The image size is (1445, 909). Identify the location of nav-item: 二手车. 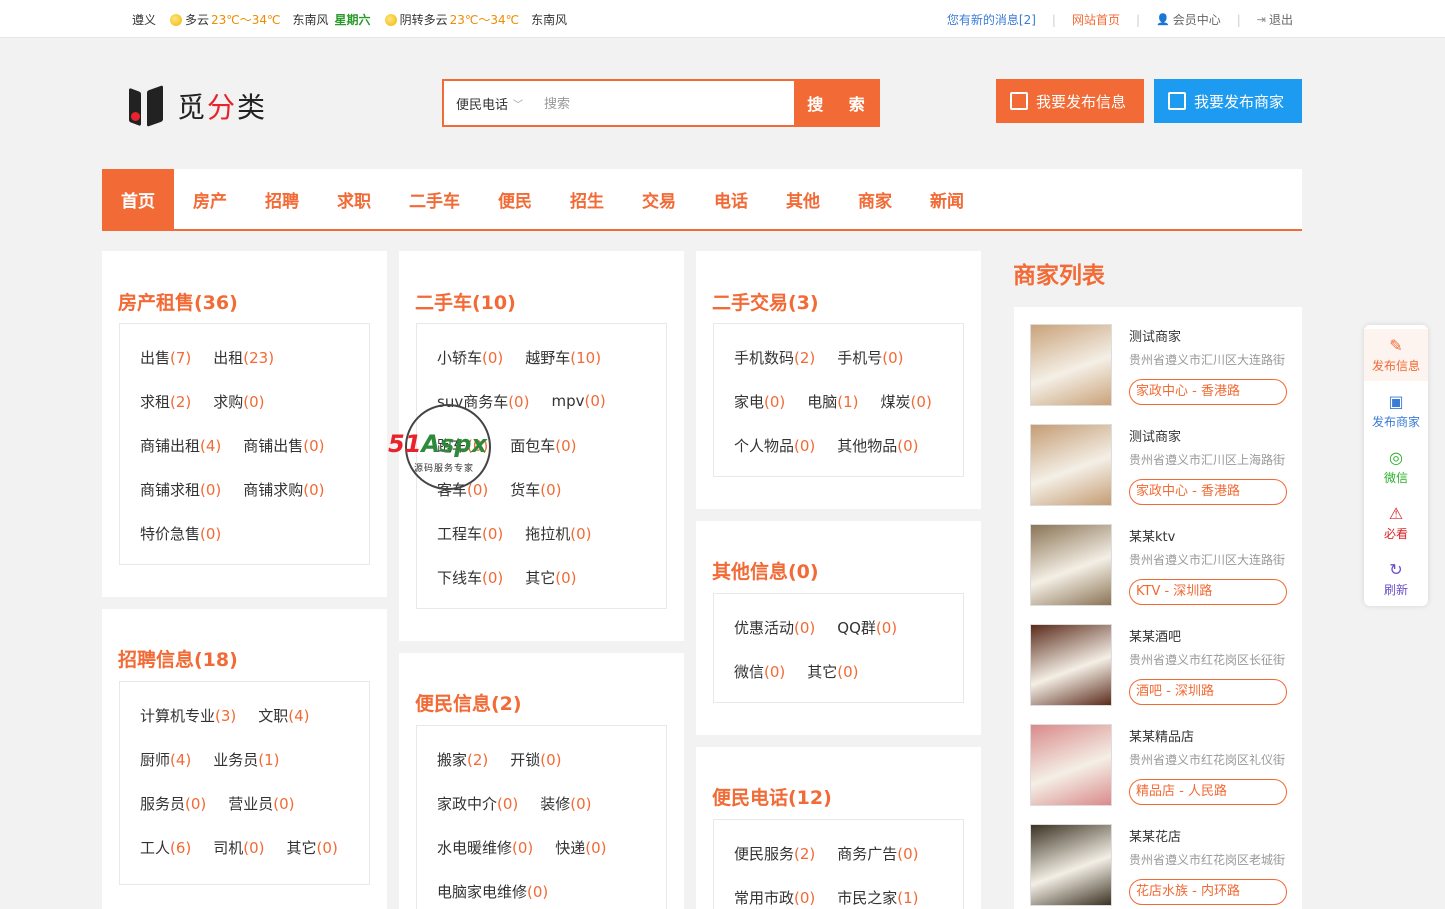
(434, 199).